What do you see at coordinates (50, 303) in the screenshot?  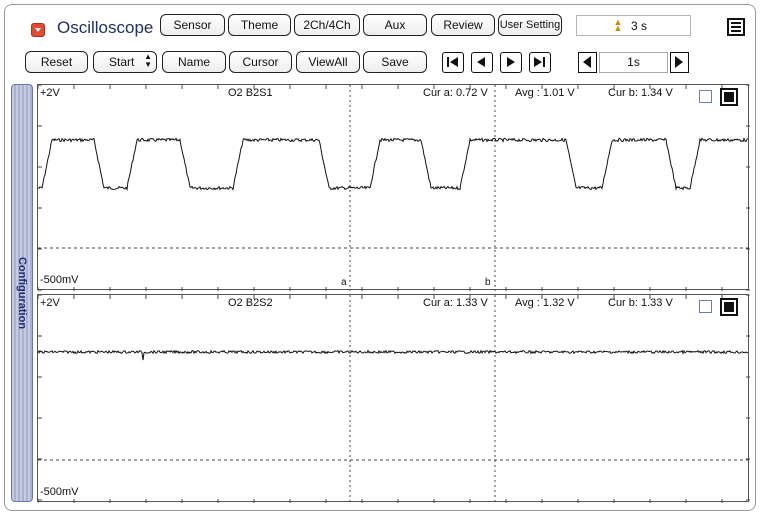 I see `channel-2-y-max: +2V` at bounding box center [50, 303].